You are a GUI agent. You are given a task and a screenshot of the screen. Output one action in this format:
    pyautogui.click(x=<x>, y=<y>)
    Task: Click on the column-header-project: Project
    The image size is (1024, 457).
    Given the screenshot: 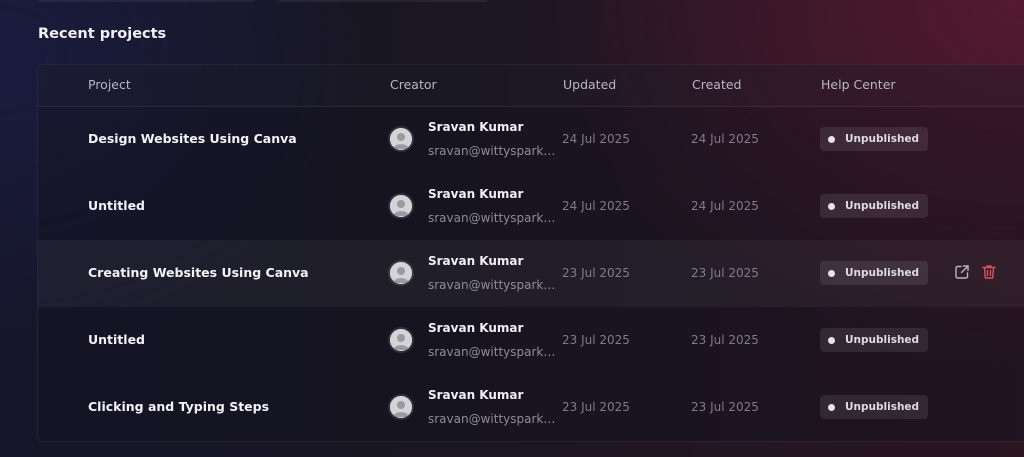 What is the action you would take?
    pyautogui.click(x=109, y=84)
    